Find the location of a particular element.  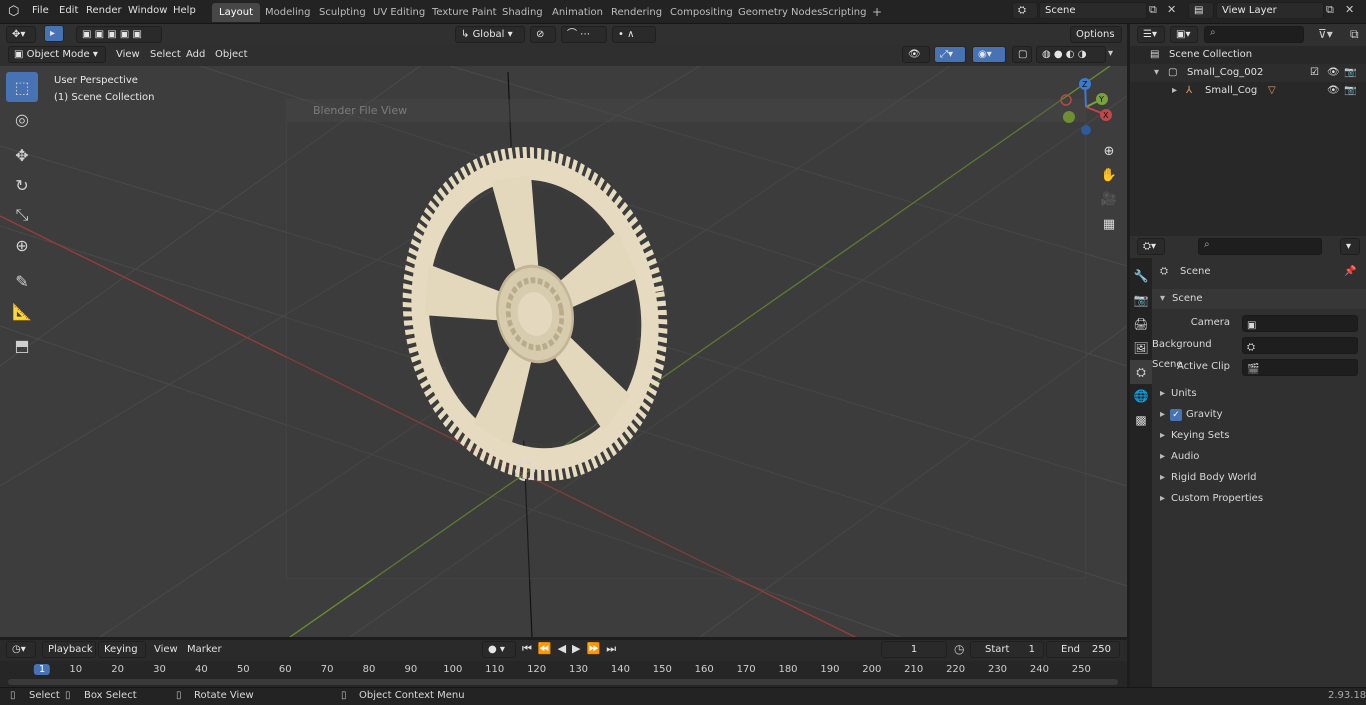

record-icon: ● ▾ is located at coordinates (499, 649).